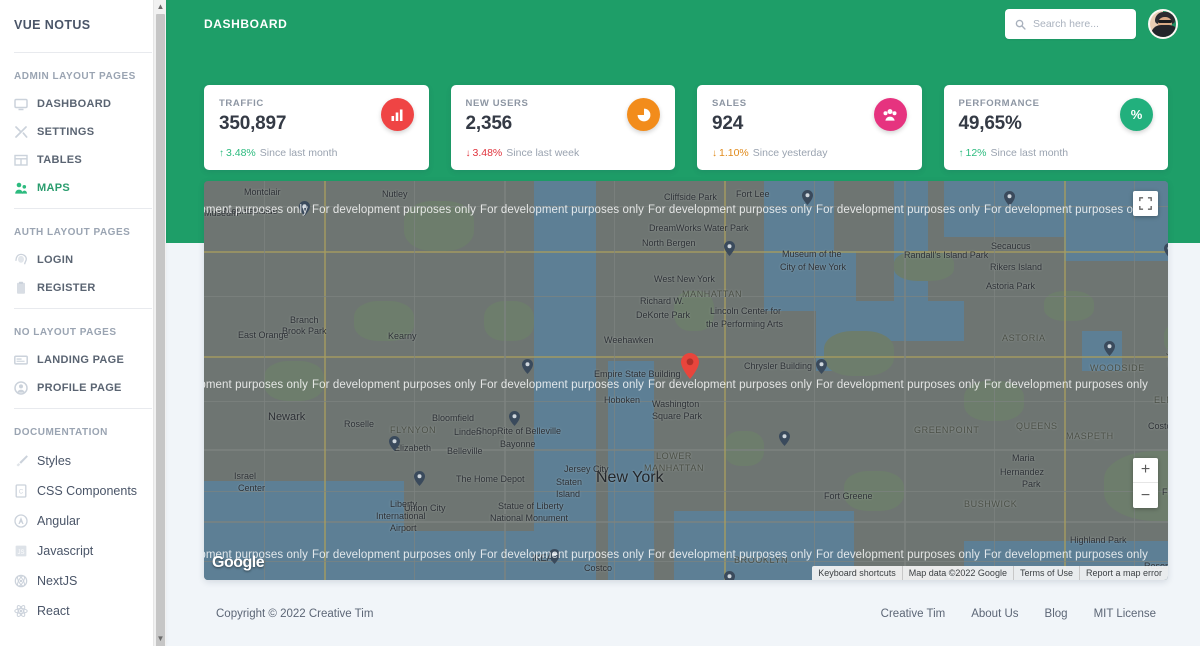  Describe the element at coordinates (947, 430) in the screenshot. I see `map-label: GREENPOINT` at that location.